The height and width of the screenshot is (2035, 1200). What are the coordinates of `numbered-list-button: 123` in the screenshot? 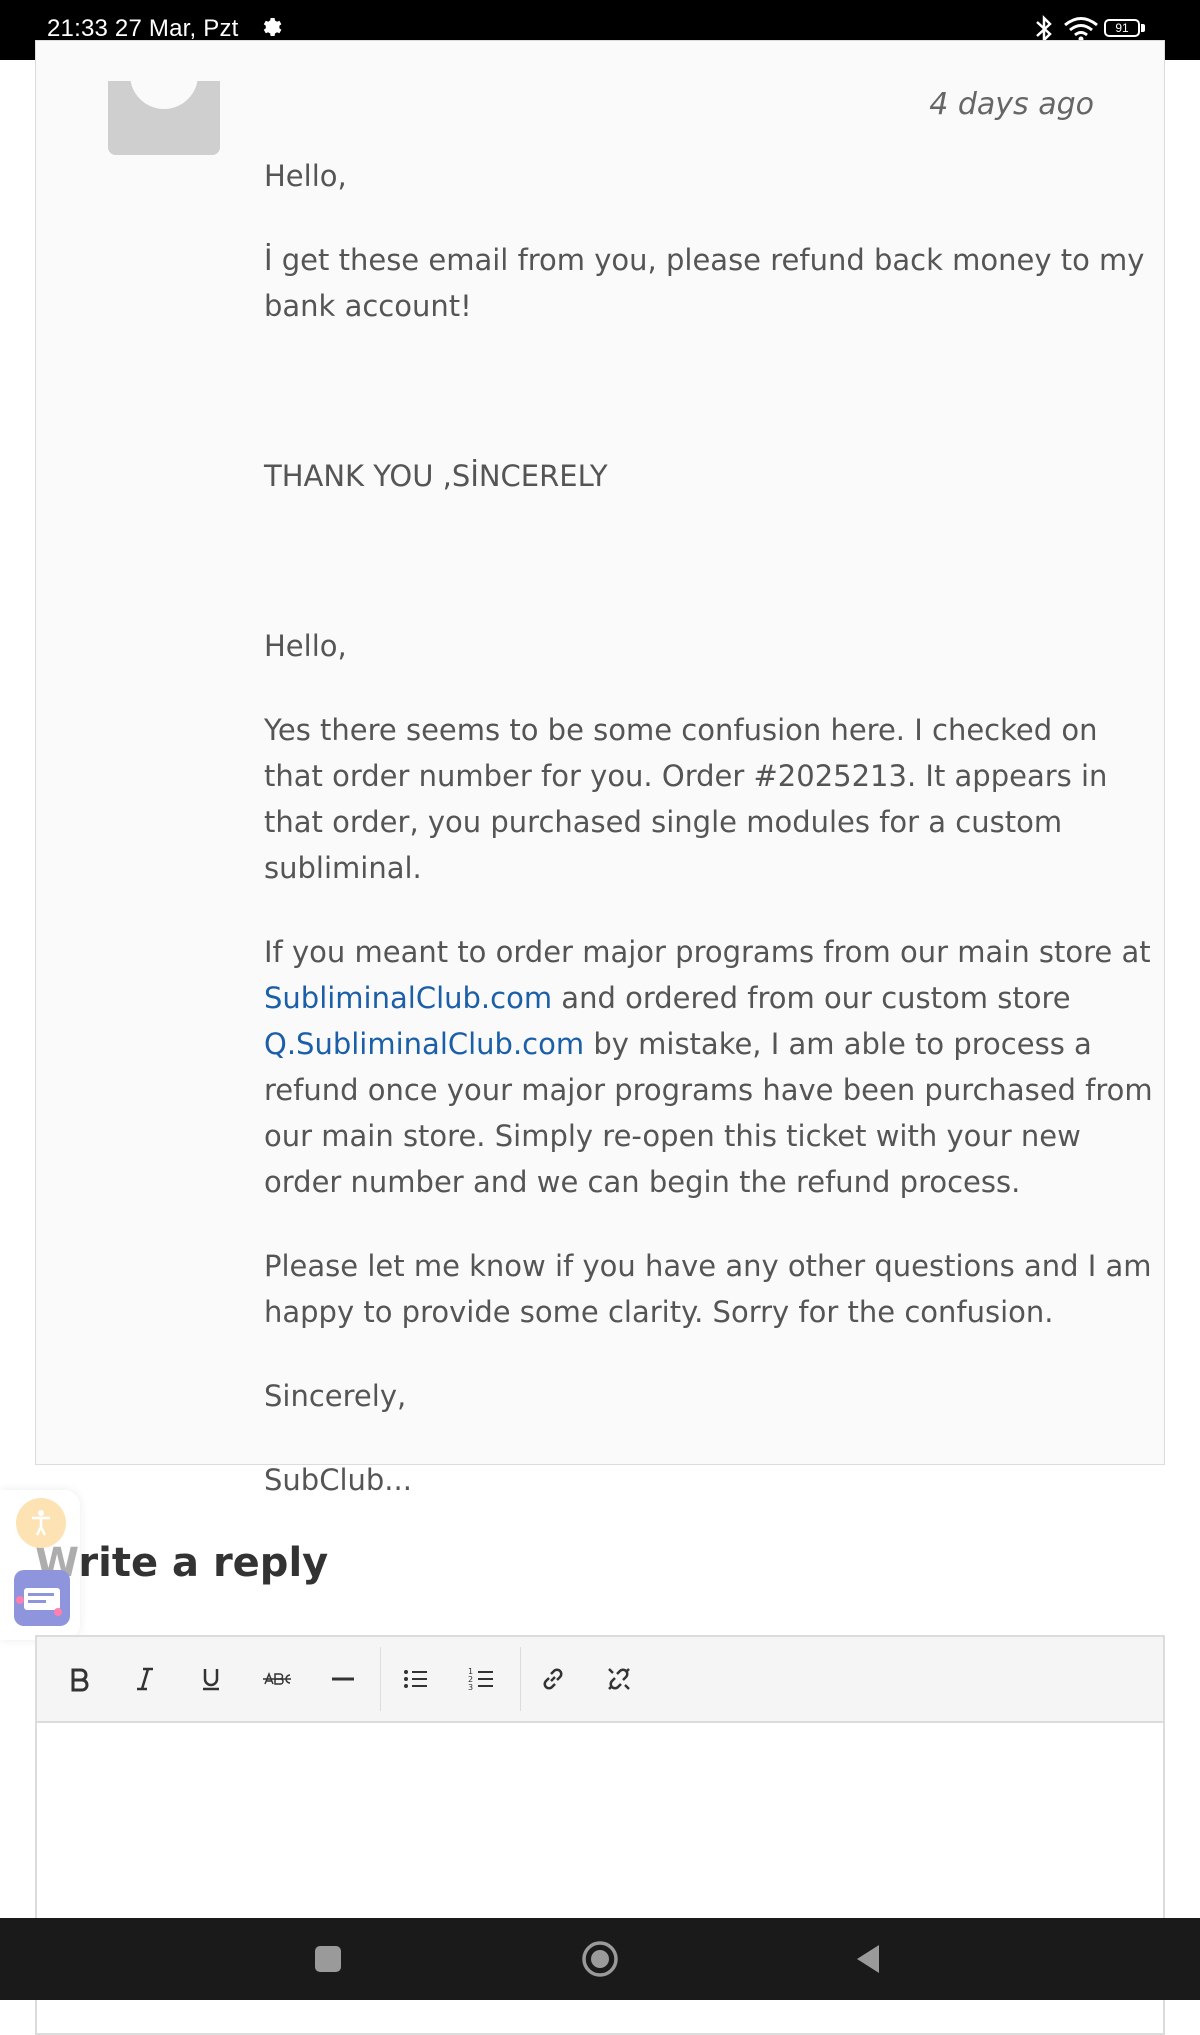 It's located at (481, 1679).